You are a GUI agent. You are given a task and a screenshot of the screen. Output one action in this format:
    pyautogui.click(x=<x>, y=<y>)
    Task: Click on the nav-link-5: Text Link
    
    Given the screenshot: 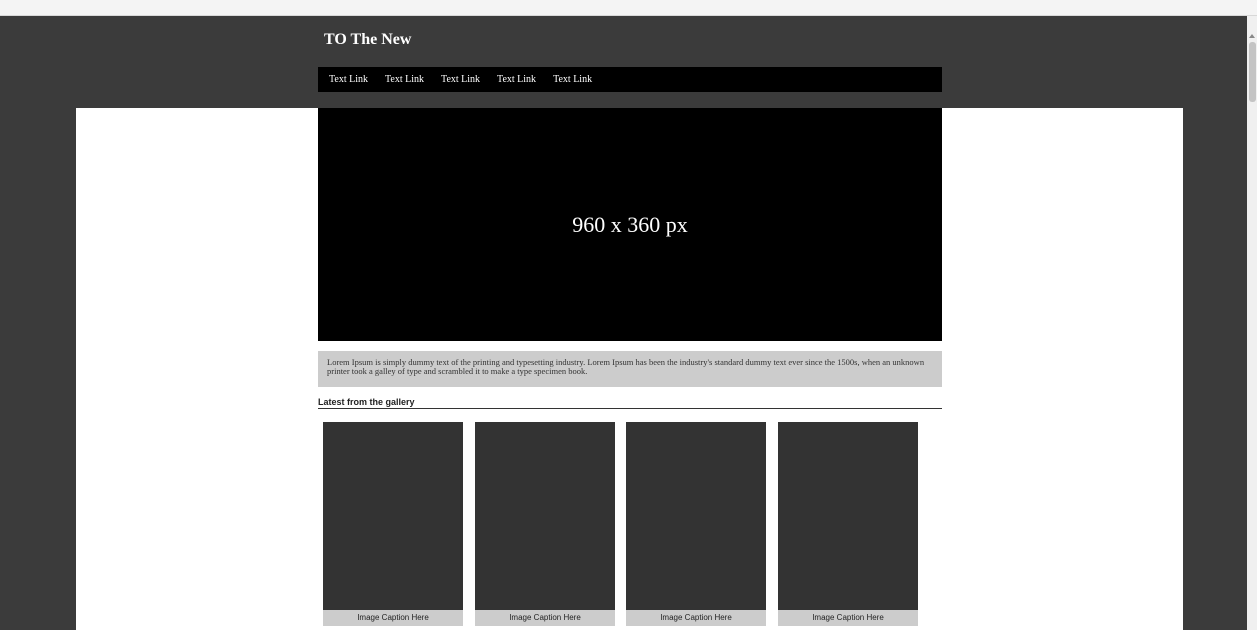 What is the action you would take?
    pyautogui.click(x=572, y=79)
    